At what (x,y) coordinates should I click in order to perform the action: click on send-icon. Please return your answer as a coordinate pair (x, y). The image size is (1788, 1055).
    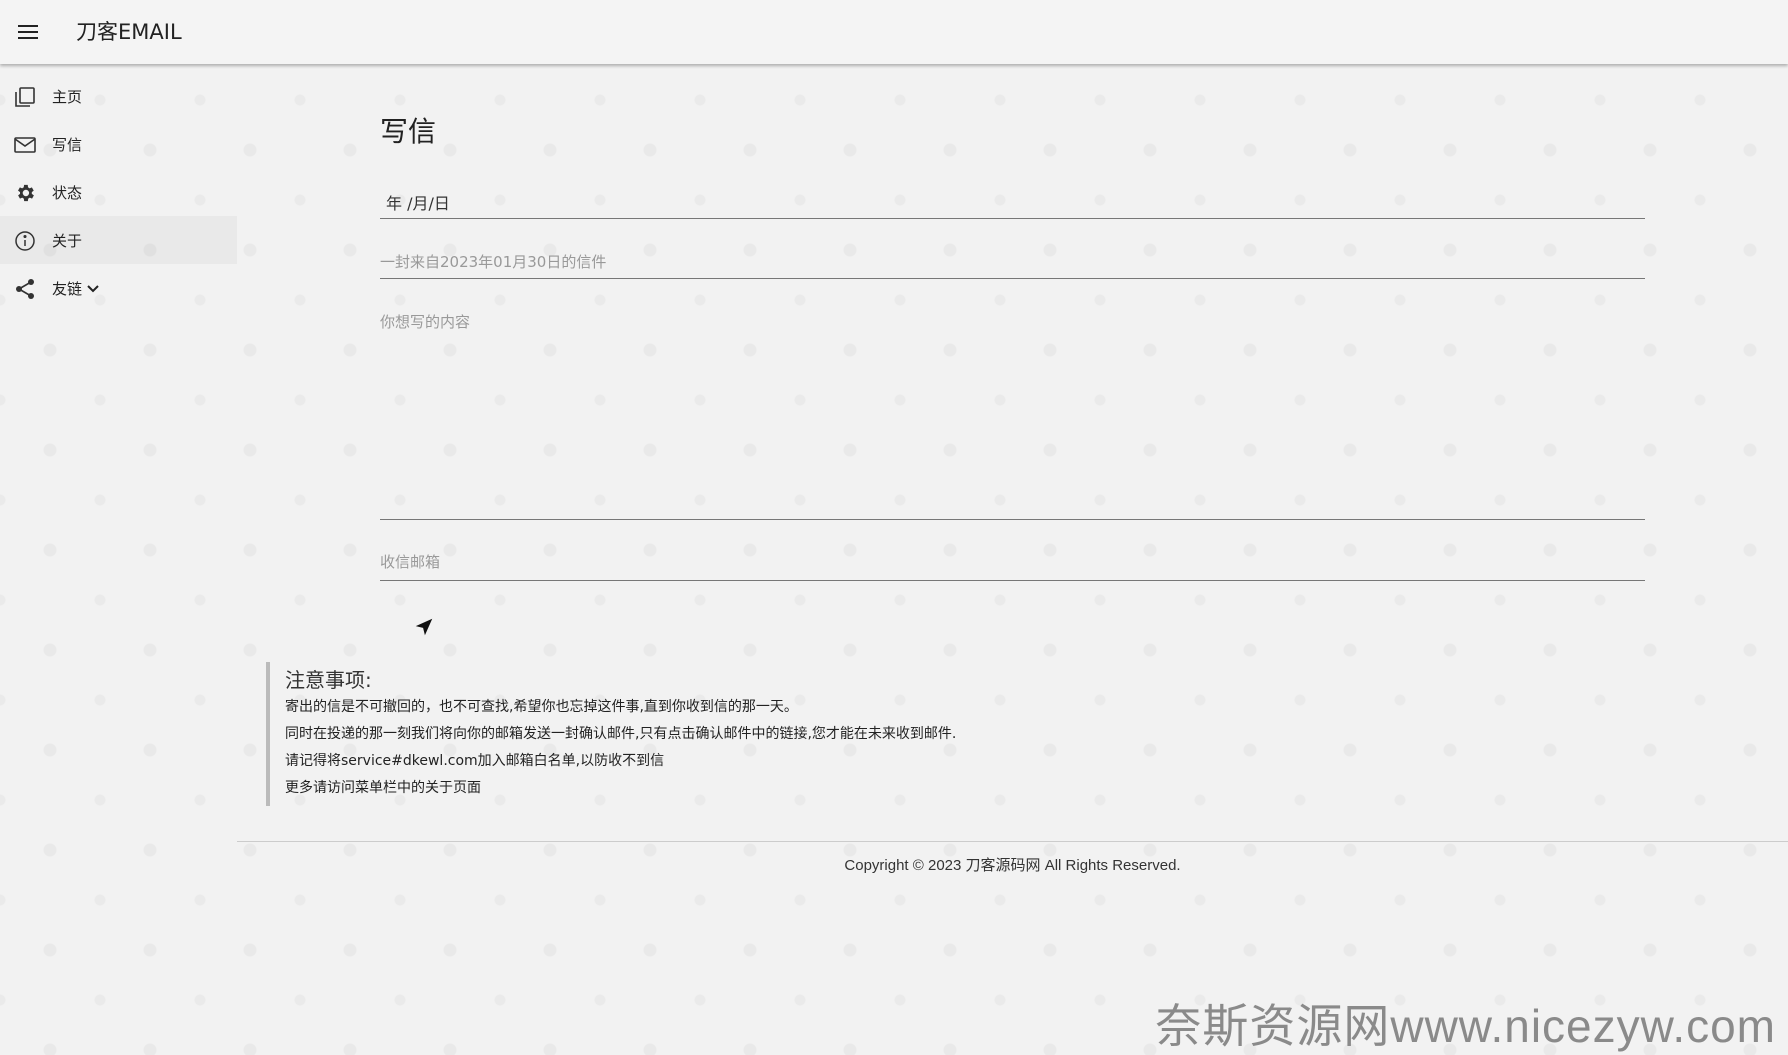
    Looking at the image, I should click on (424, 629).